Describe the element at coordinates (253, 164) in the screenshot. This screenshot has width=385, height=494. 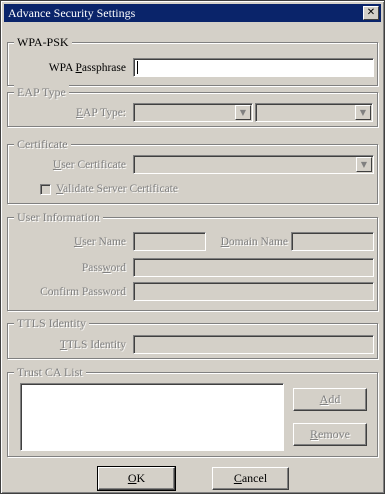
I see `user-certificate-dropdown: ▼` at that location.